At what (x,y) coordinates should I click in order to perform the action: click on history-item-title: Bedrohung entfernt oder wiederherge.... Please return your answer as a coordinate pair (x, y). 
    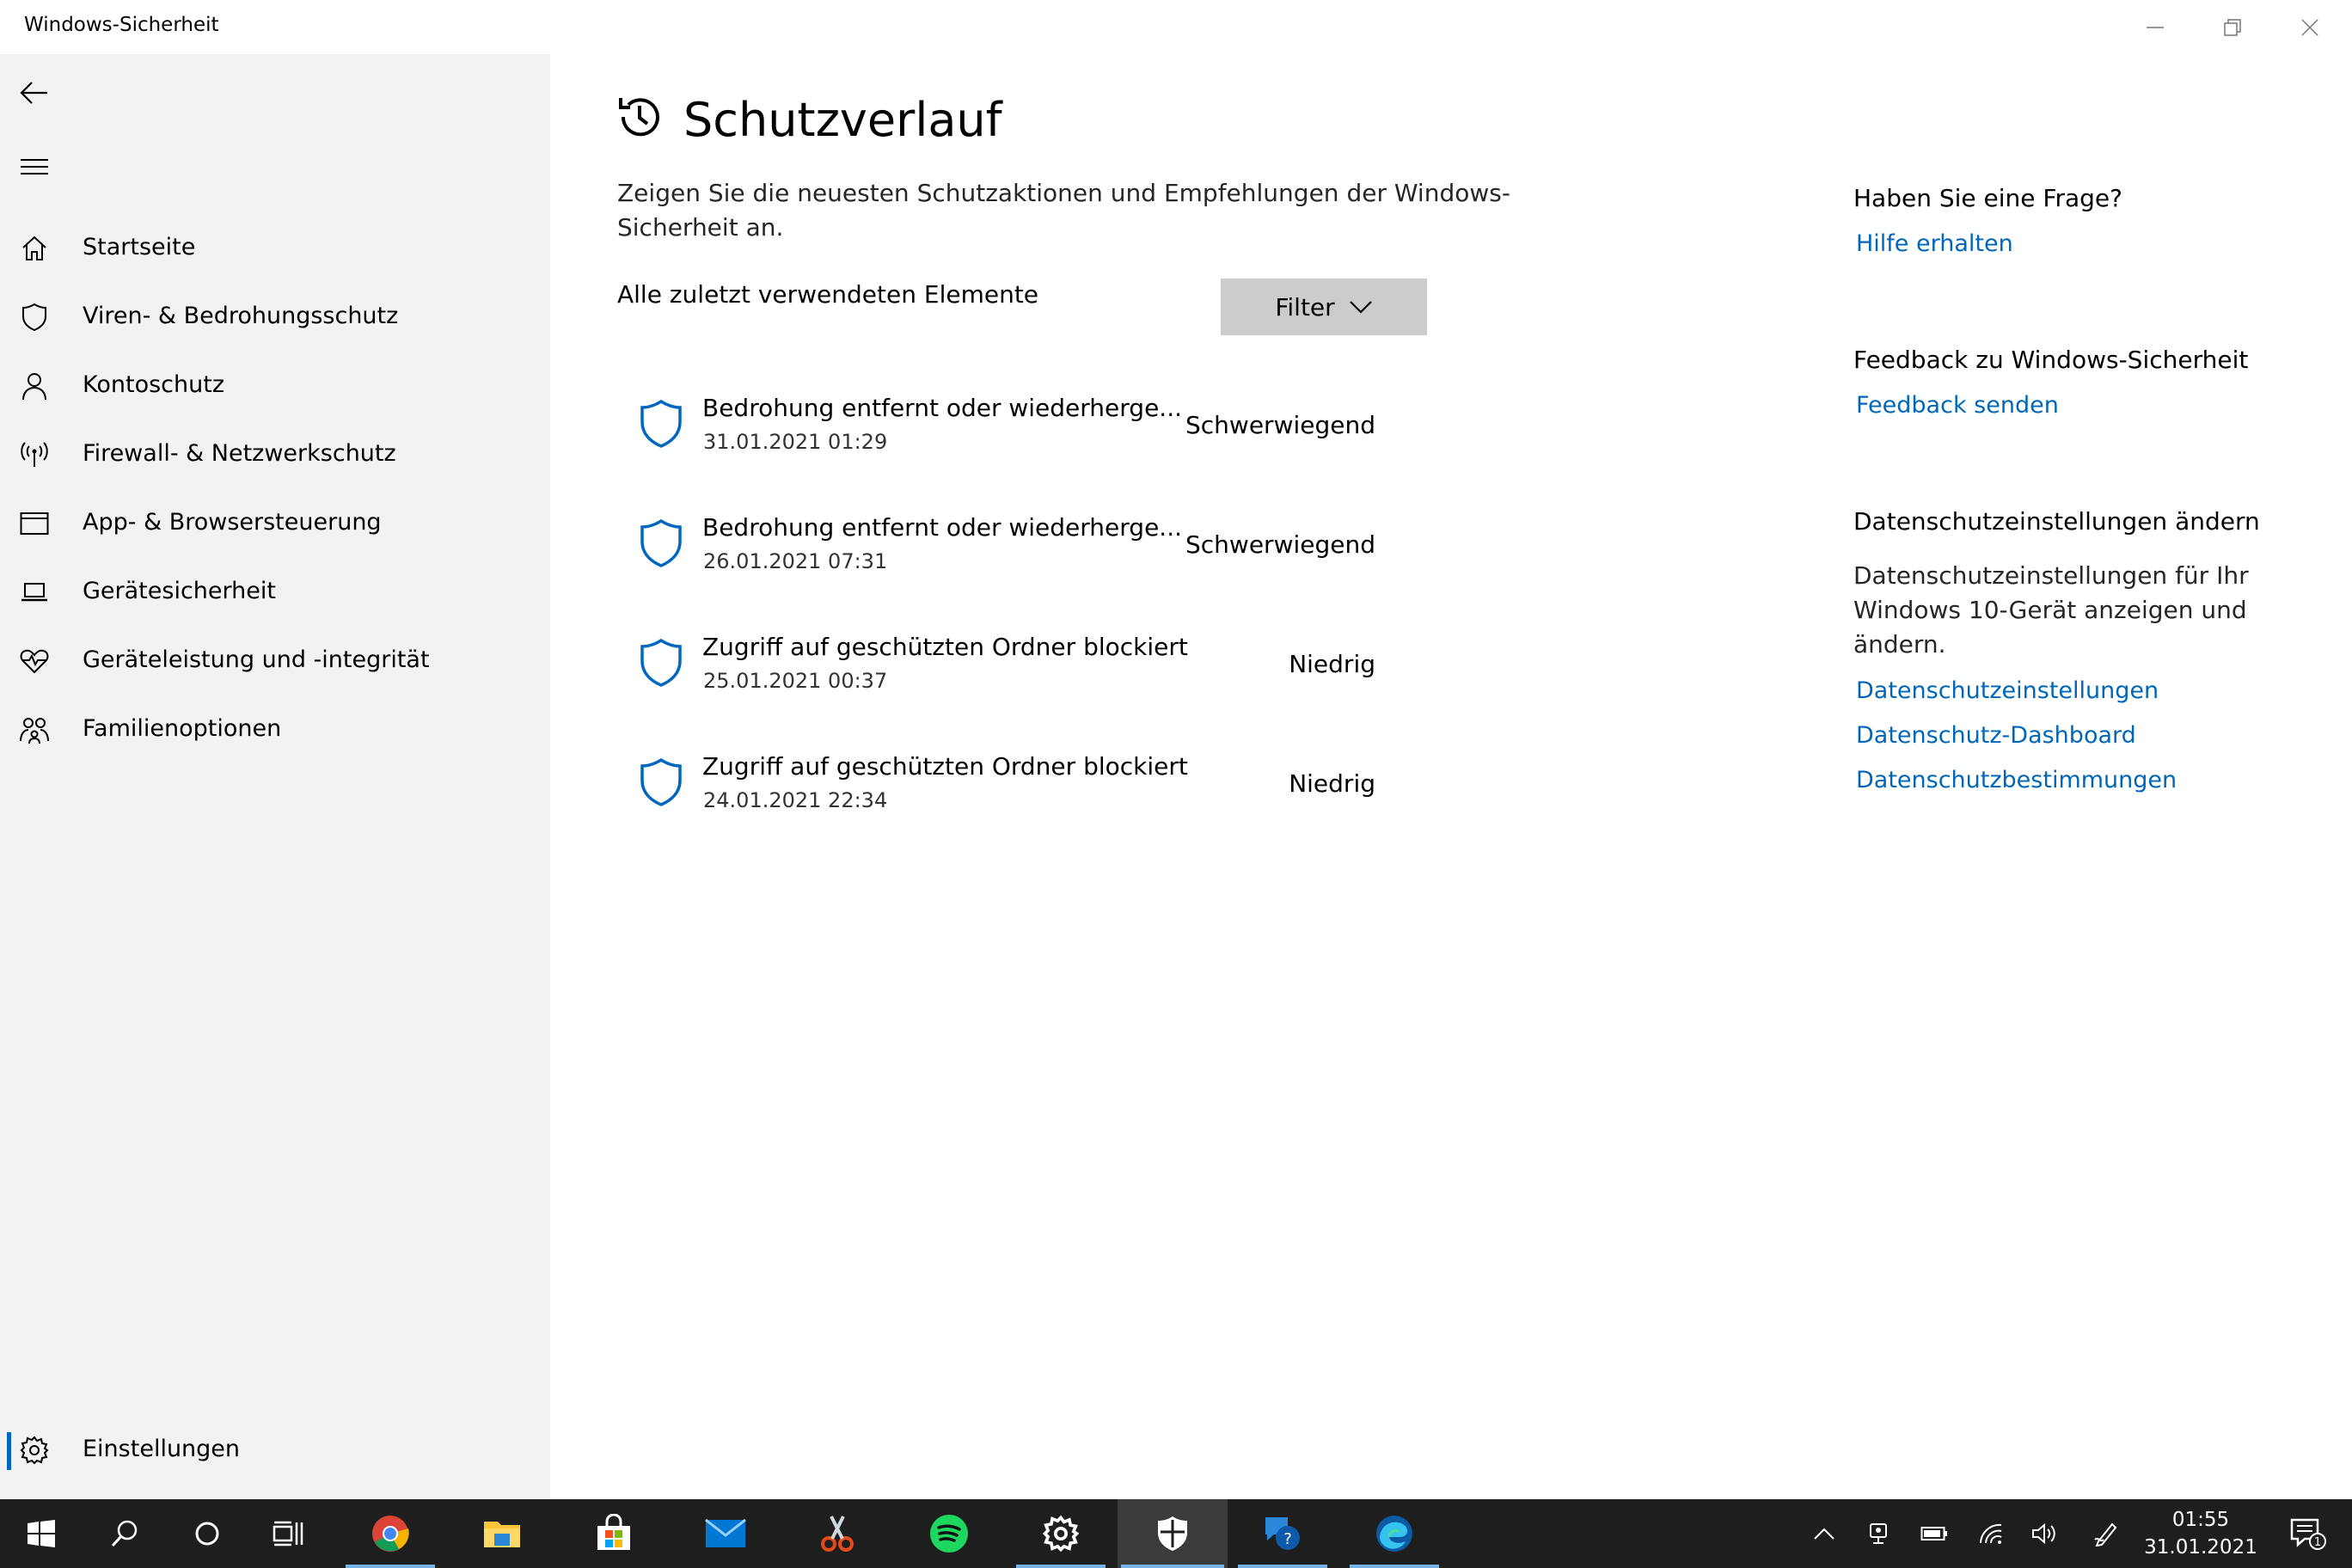
    Looking at the image, I should click on (942, 408).